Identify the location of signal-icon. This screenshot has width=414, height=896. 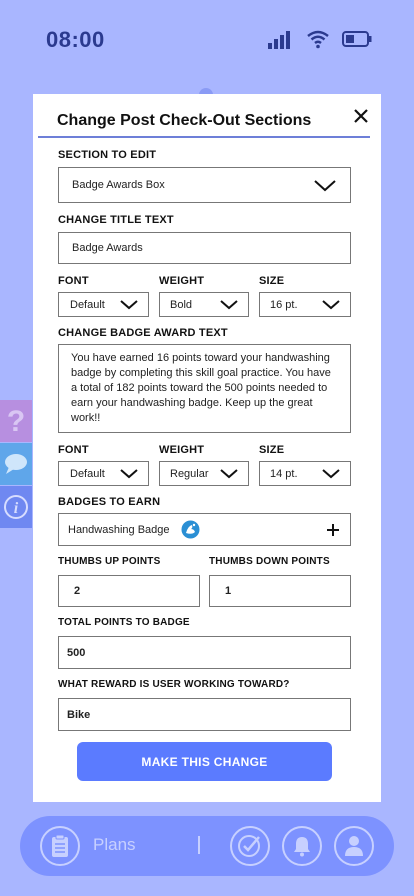
(279, 40).